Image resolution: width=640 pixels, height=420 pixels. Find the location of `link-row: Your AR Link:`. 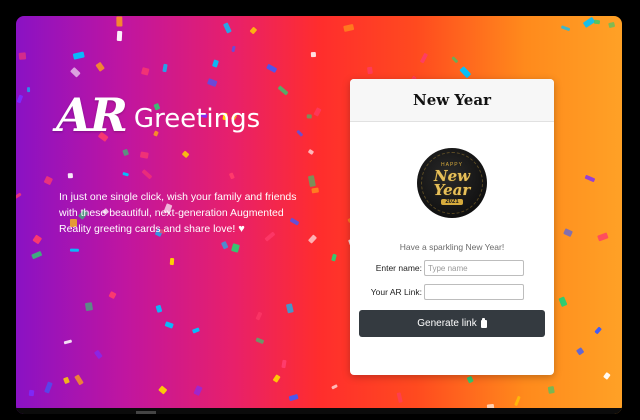

link-row: Your AR Link: is located at coordinates (452, 292).